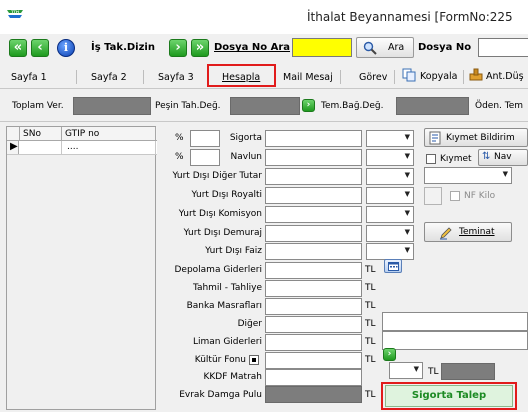 Image resolution: width=528 pixels, height=412 pixels. Describe the element at coordinates (29, 77) in the screenshot. I see `tab-sayfa-1: Sayfa 1` at that location.